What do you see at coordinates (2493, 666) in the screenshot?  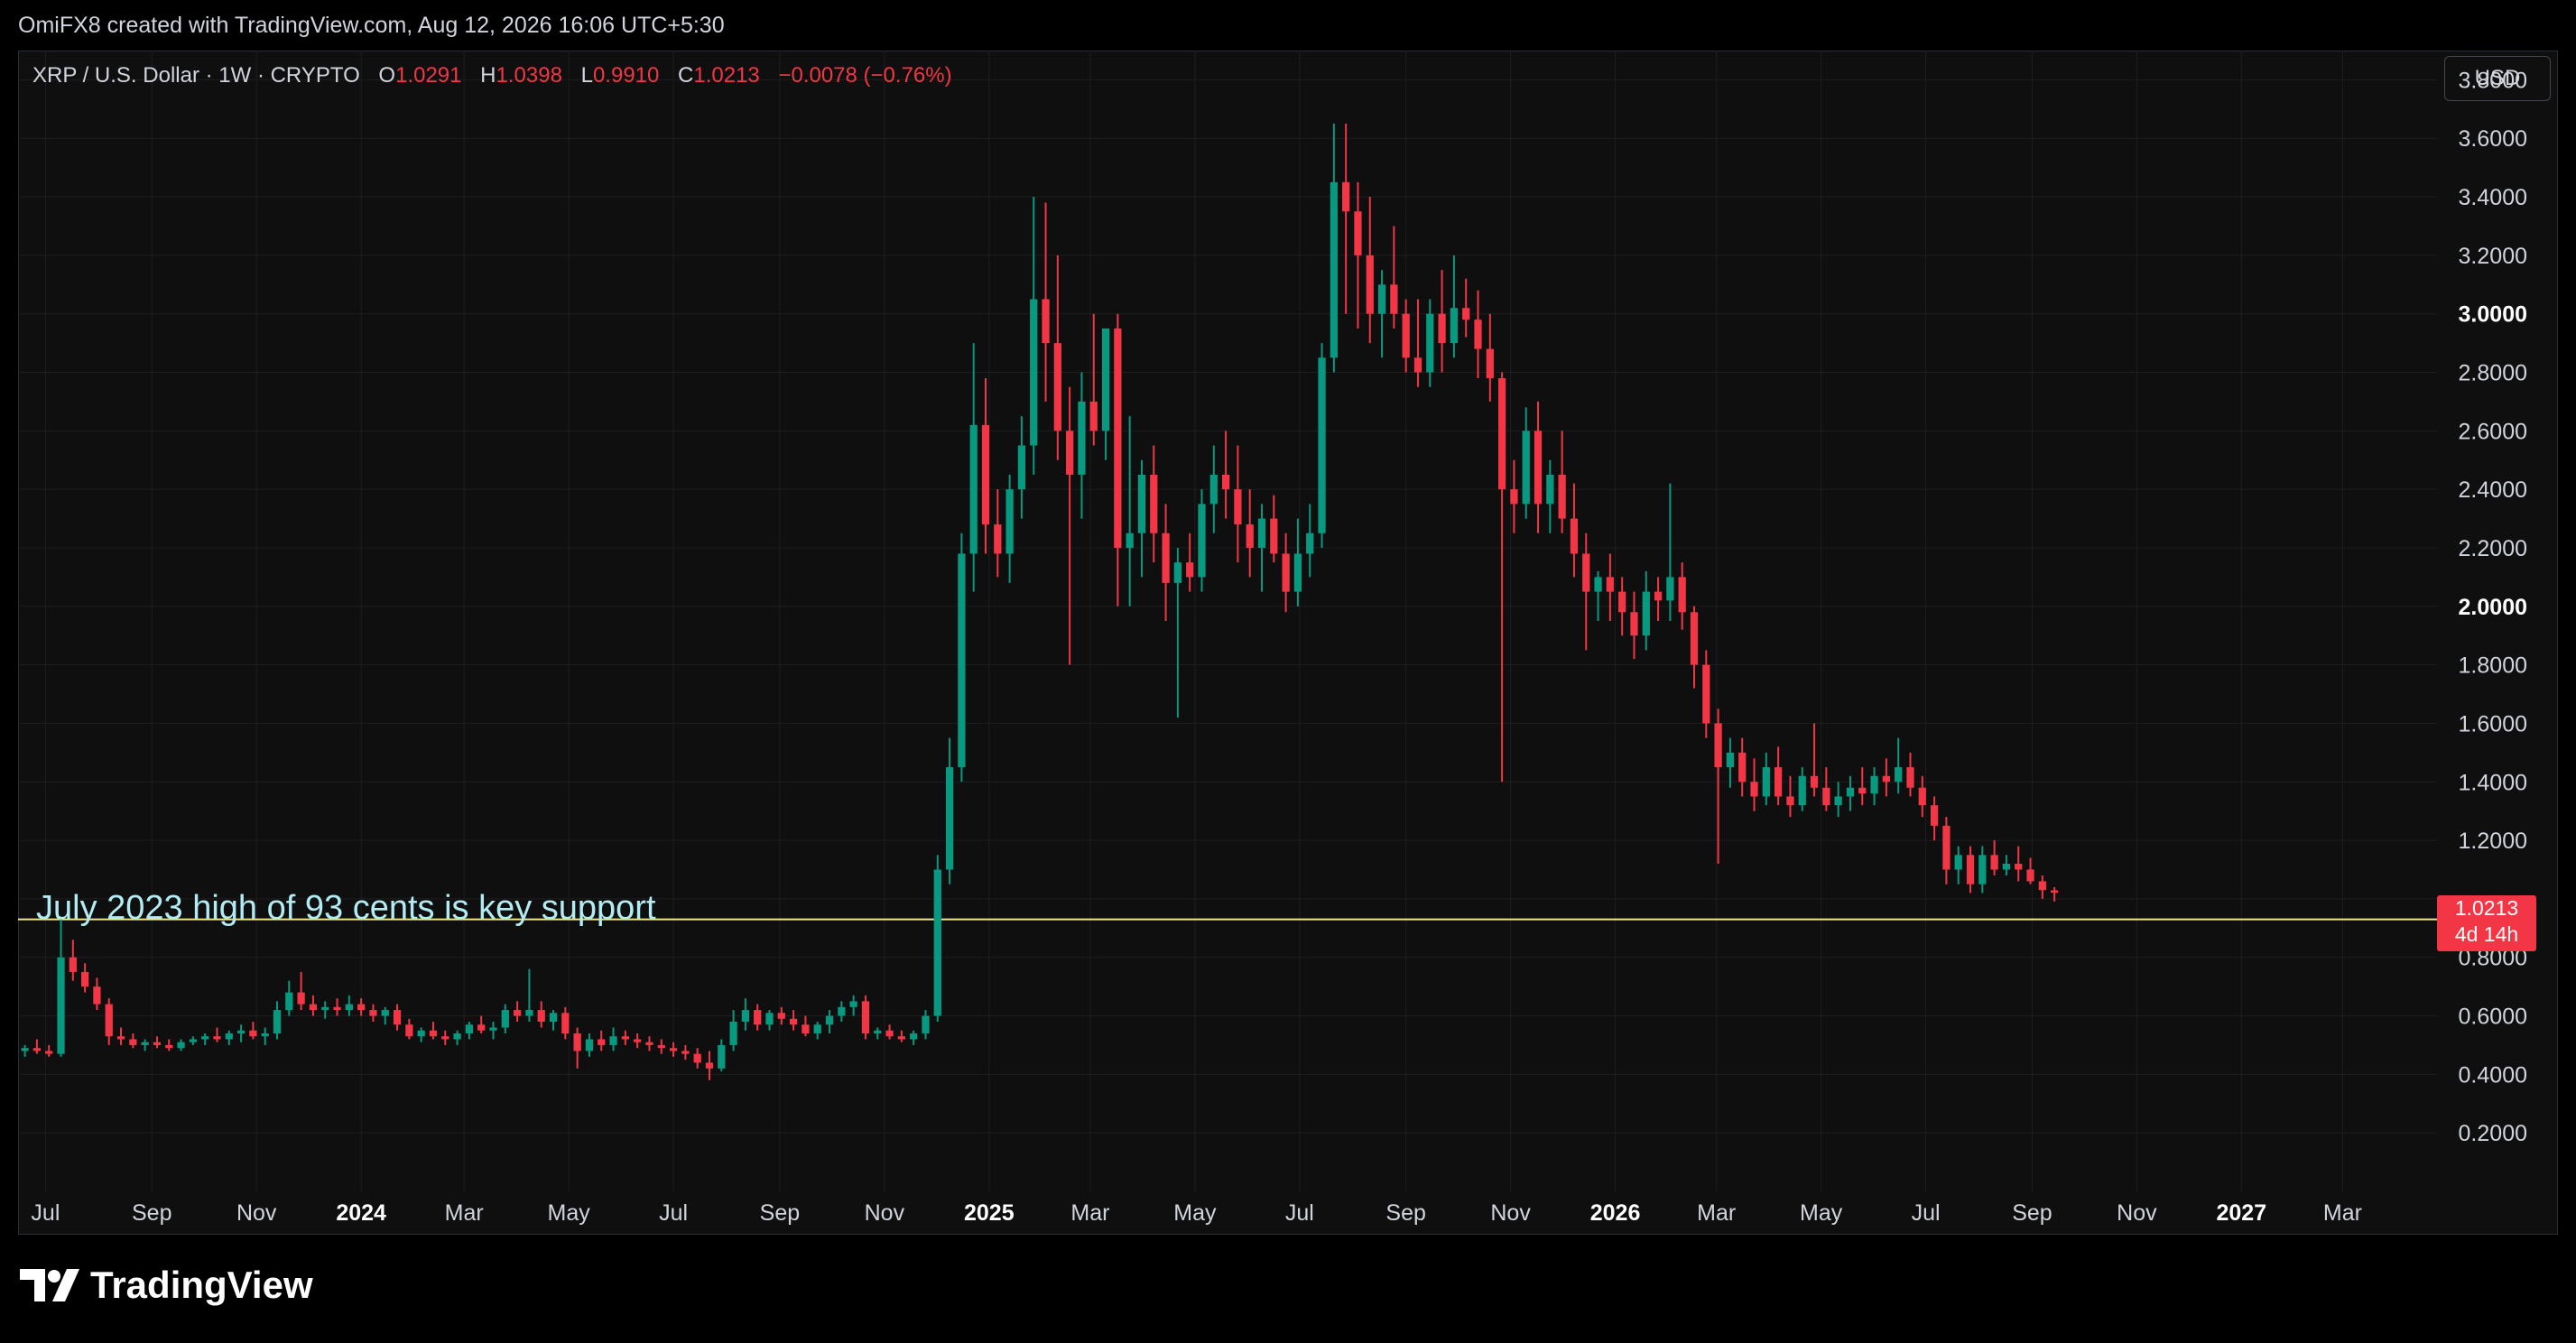 I see `y-tick-label: 1.8000` at bounding box center [2493, 666].